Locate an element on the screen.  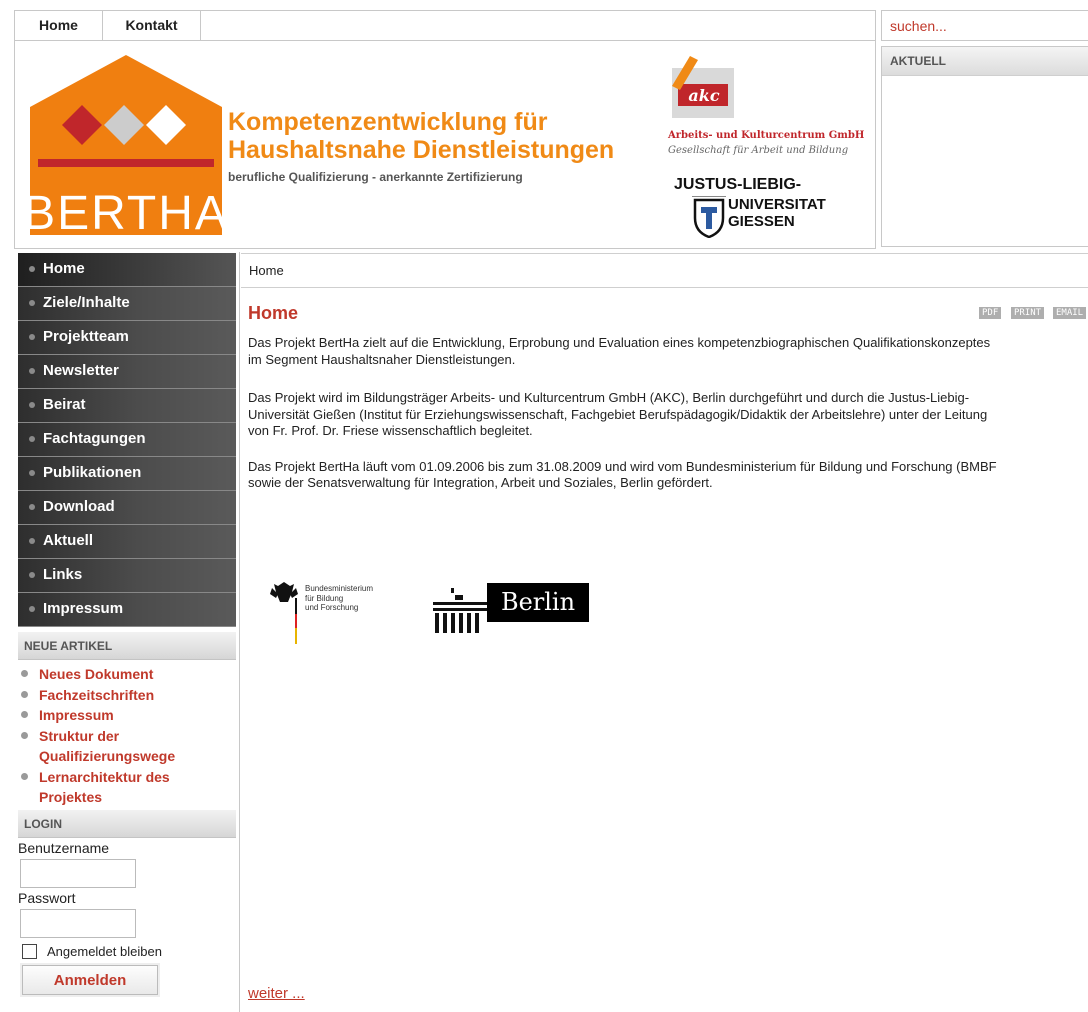
sidebar-item-projektteam: Projektteam is located at coordinates (127, 338).